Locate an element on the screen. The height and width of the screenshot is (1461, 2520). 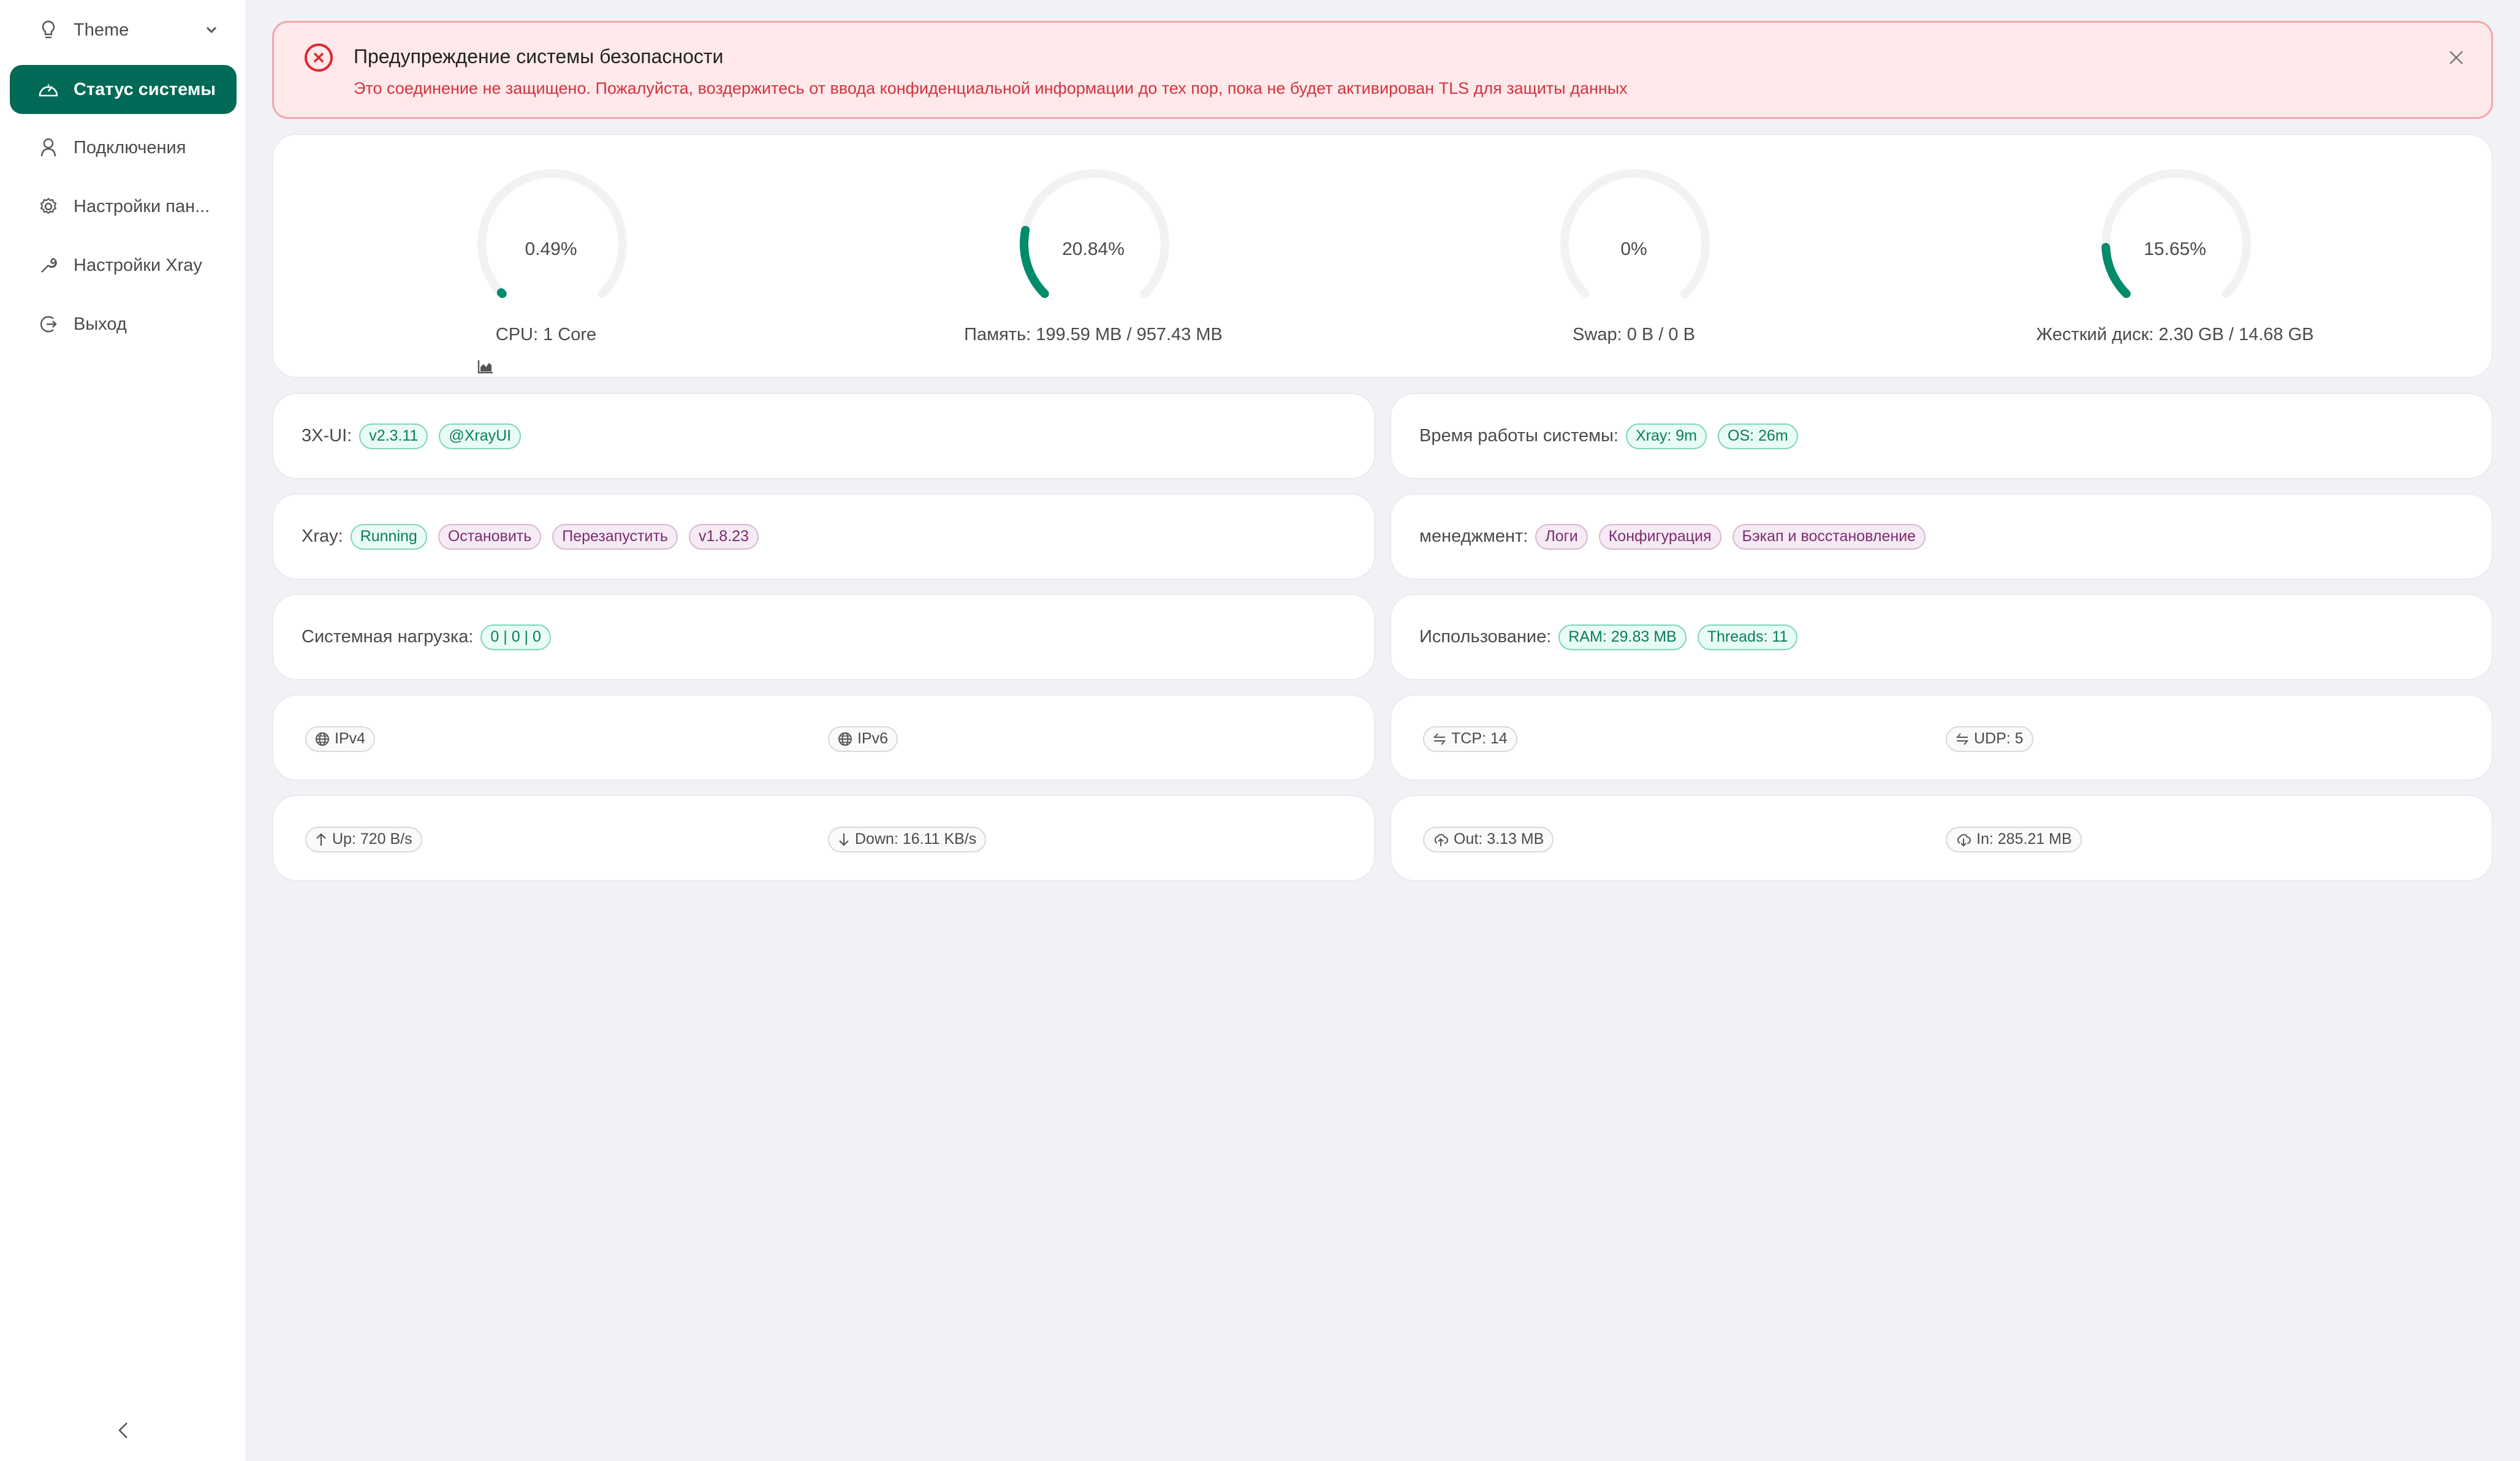
ipv6-tag: IPv6 is located at coordinates (863, 739).